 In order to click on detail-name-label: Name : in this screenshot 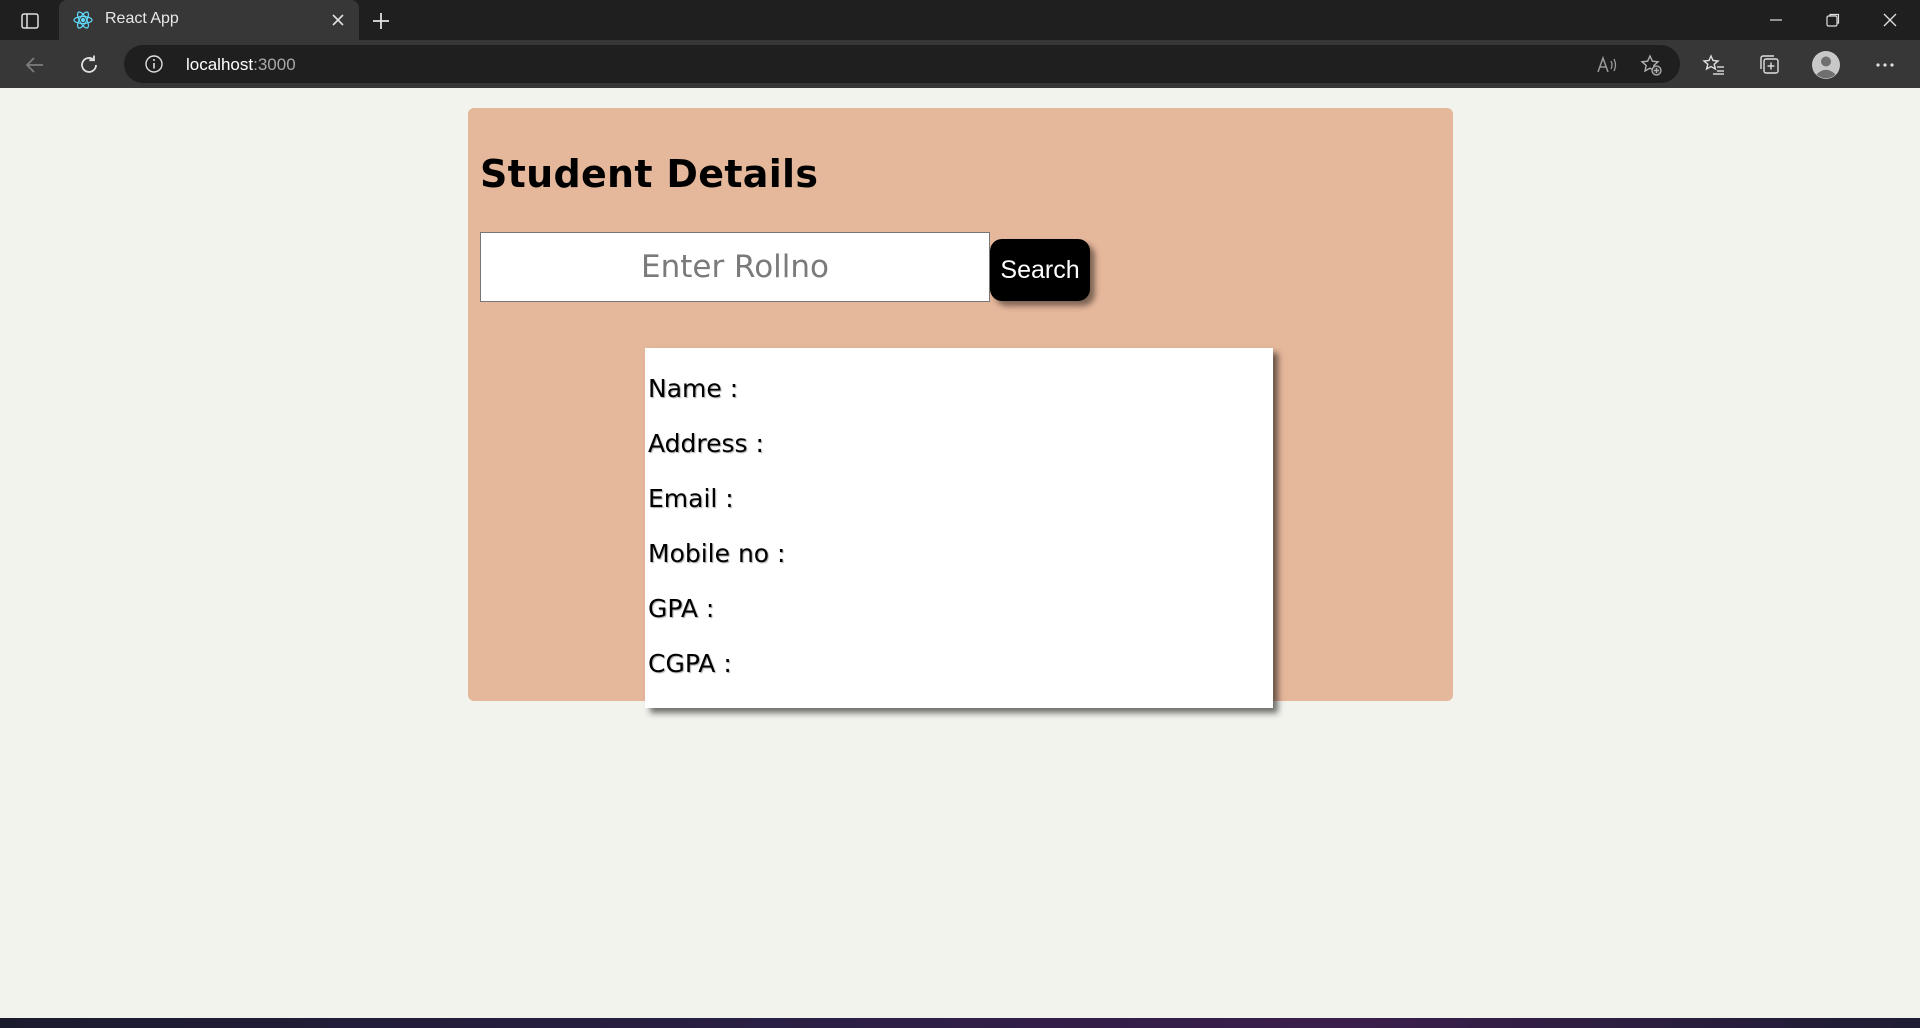, I will do `click(693, 388)`.